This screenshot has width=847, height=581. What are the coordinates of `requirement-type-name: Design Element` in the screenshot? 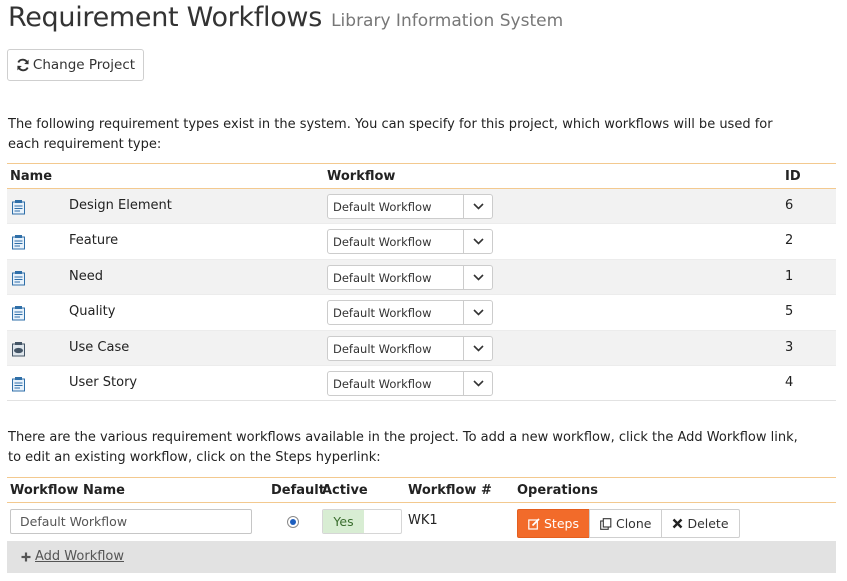 It's located at (120, 205).